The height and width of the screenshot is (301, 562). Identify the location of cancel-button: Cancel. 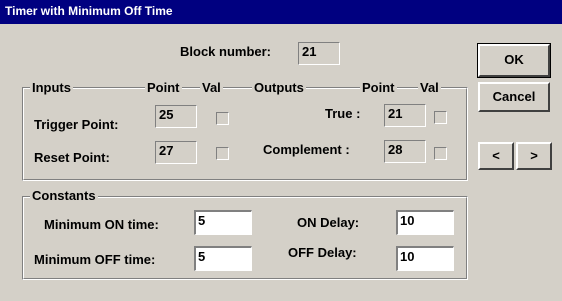
(514, 97).